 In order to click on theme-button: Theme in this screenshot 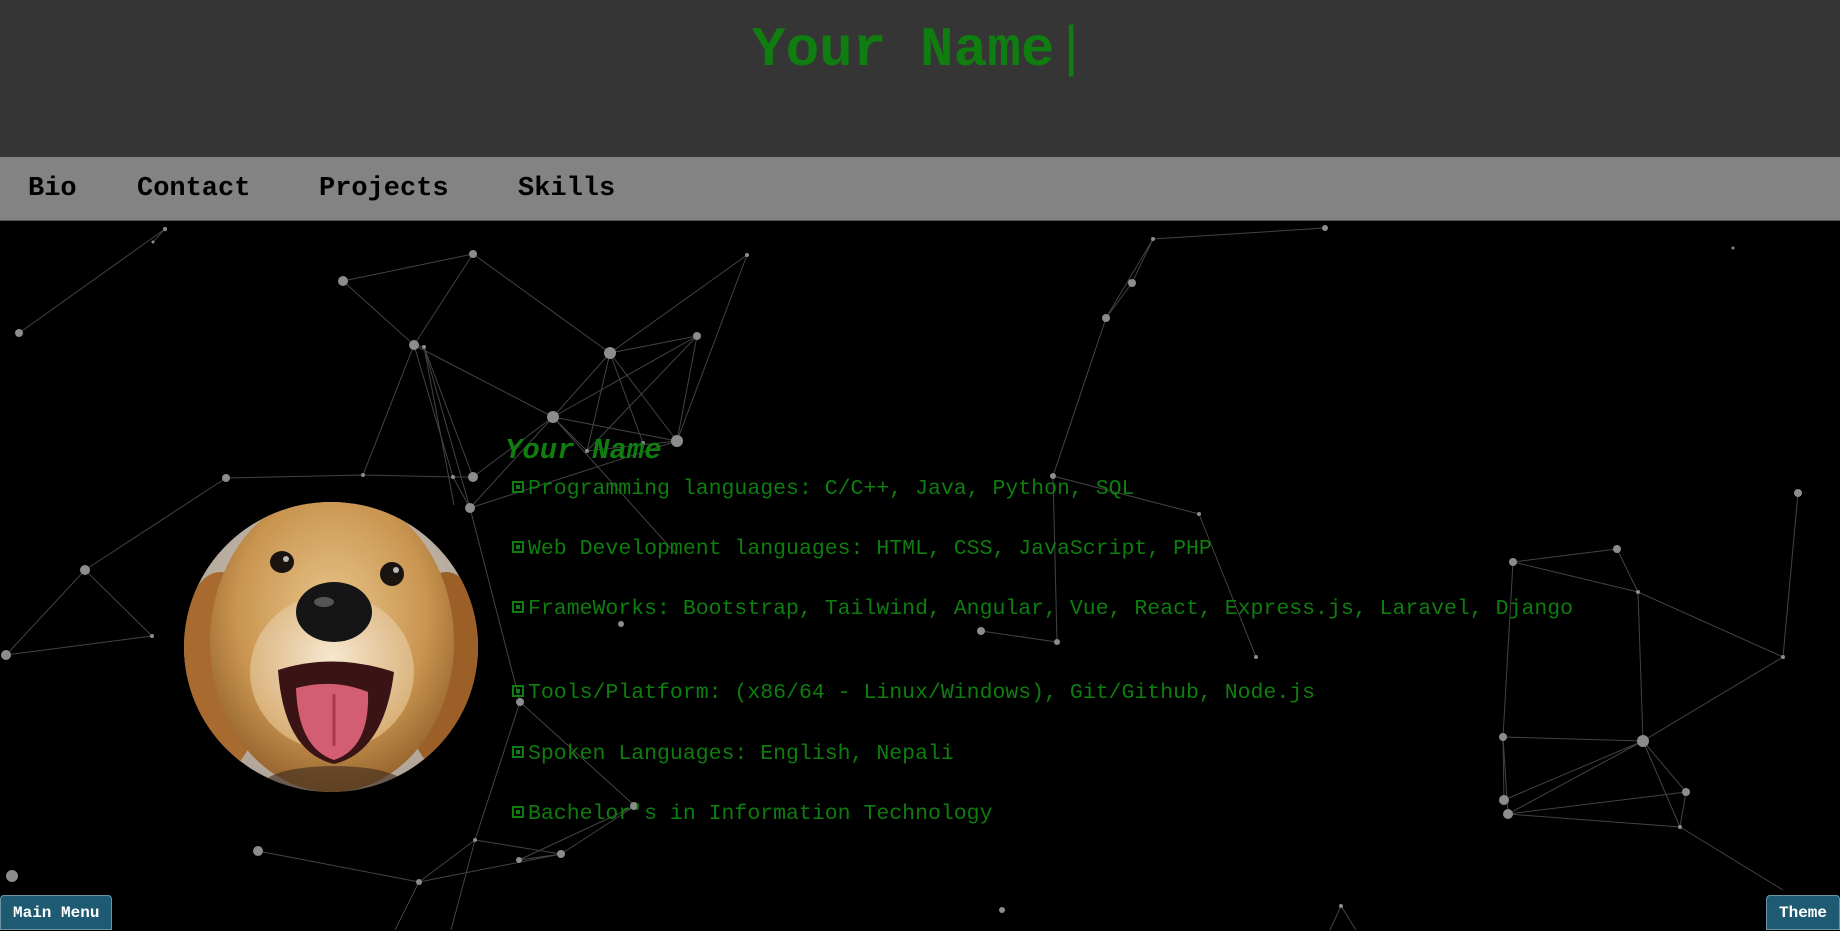, I will do `click(1802, 912)`.